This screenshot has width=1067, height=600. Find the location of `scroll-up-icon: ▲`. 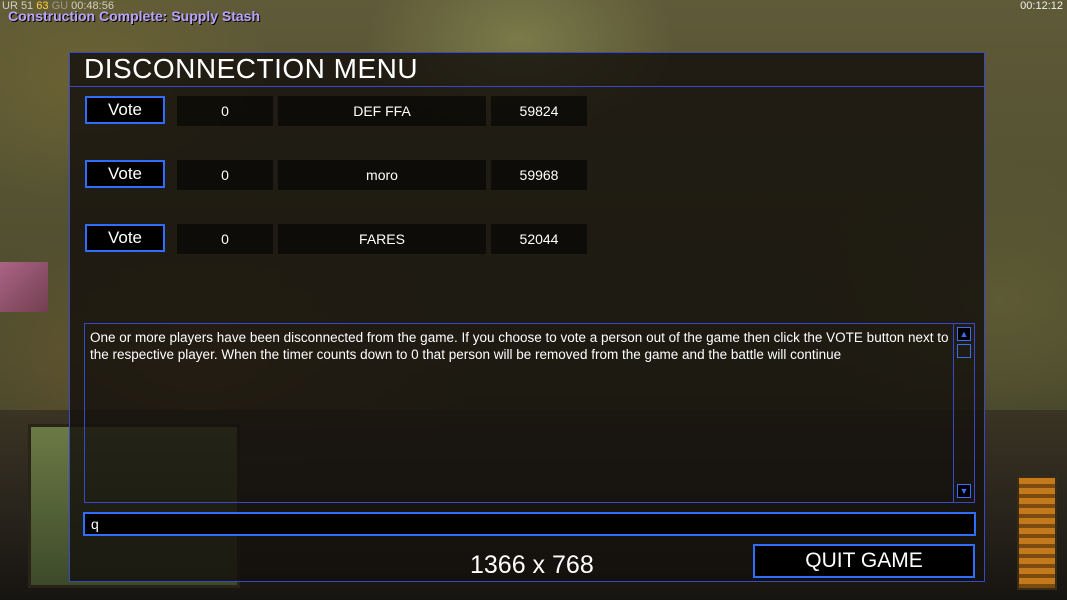

scroll-up-icon: ▲ is located at coordinates (964, 334).